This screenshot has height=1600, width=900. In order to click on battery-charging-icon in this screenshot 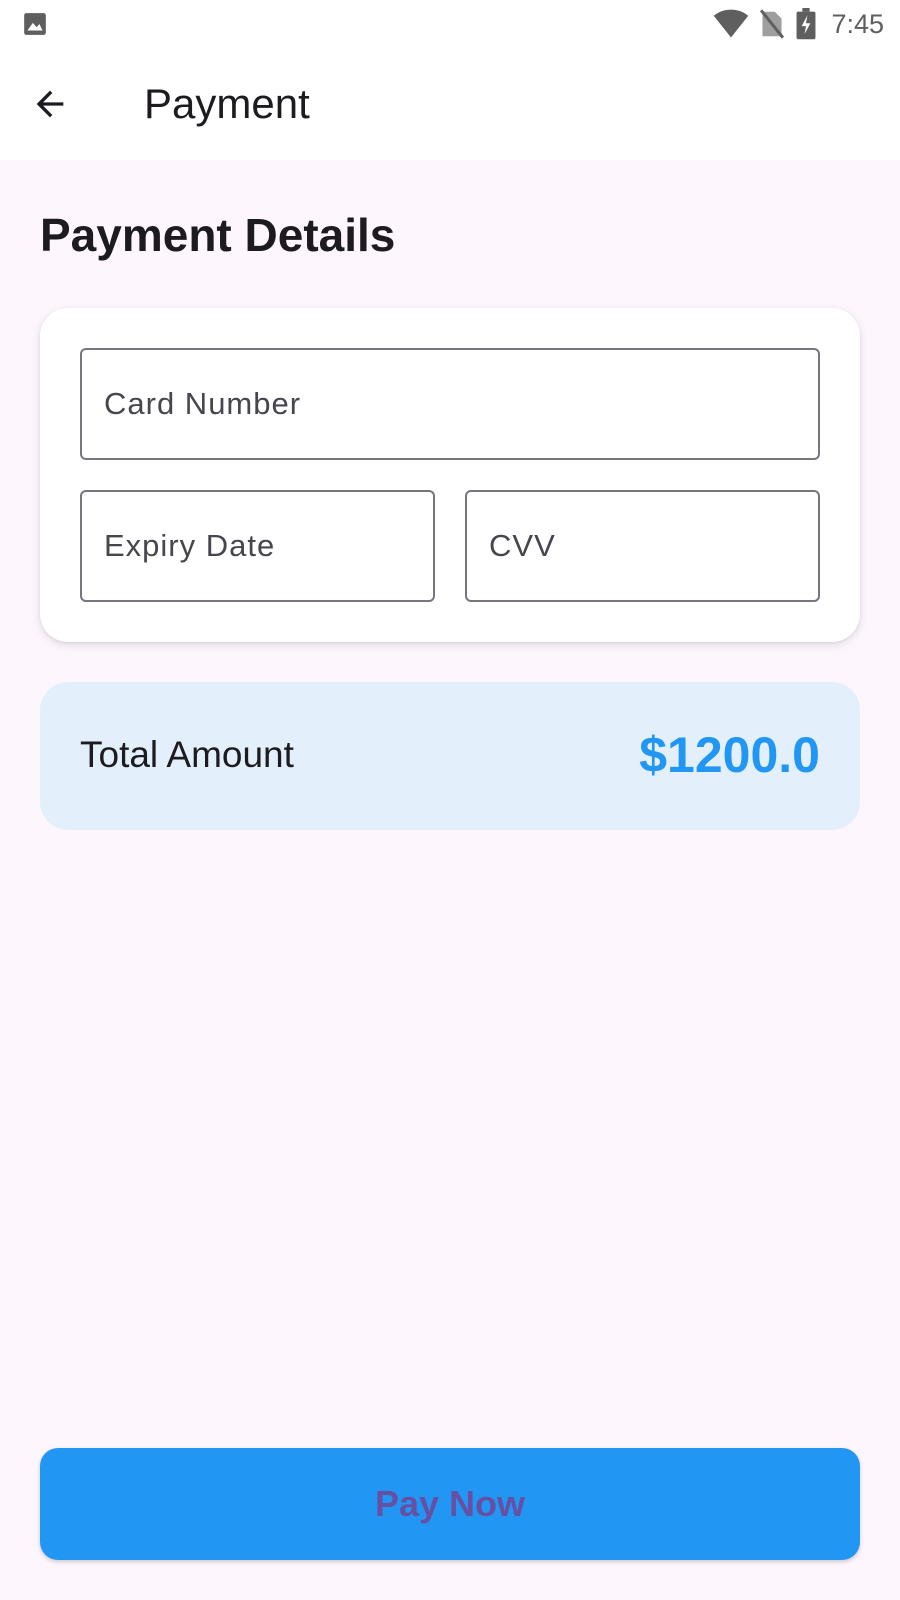, I will do `click(806, 24)`.